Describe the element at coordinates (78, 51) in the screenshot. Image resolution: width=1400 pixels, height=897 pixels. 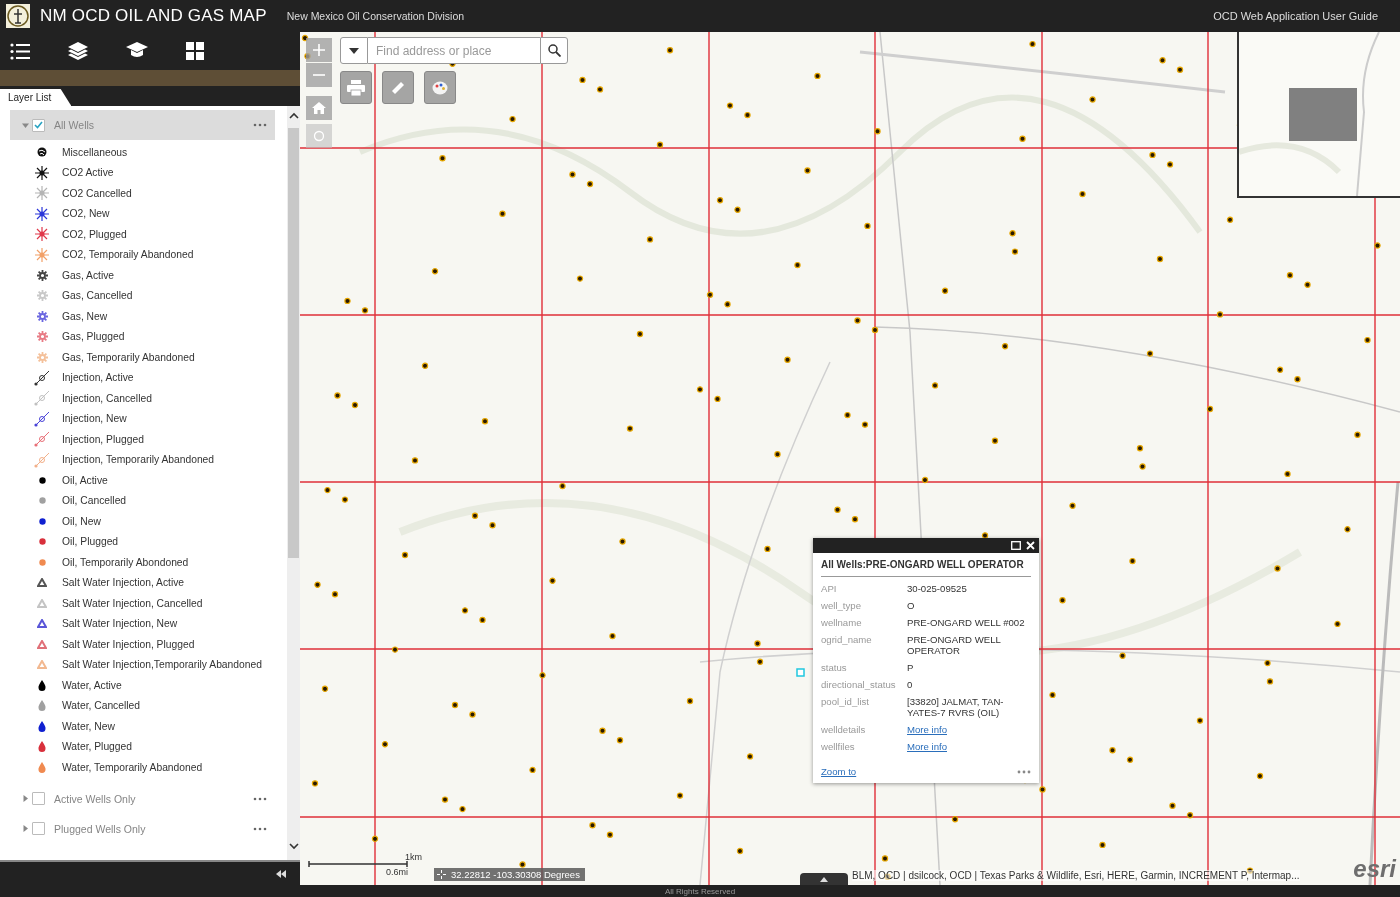
I see `layers-icon` at that location.